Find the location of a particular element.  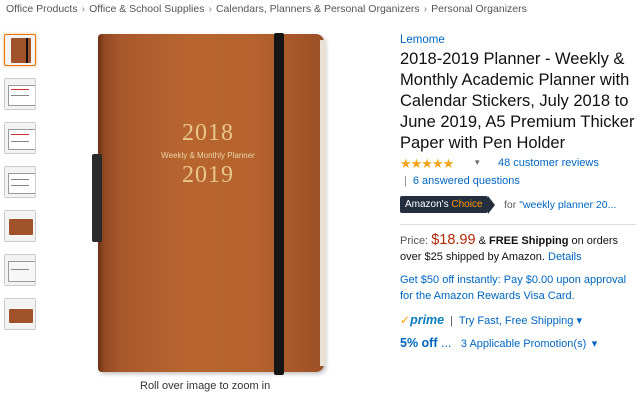

prime-row: ✓prime | Try Fast, Free Shipping ▾ is located at coordinates (518, 320).